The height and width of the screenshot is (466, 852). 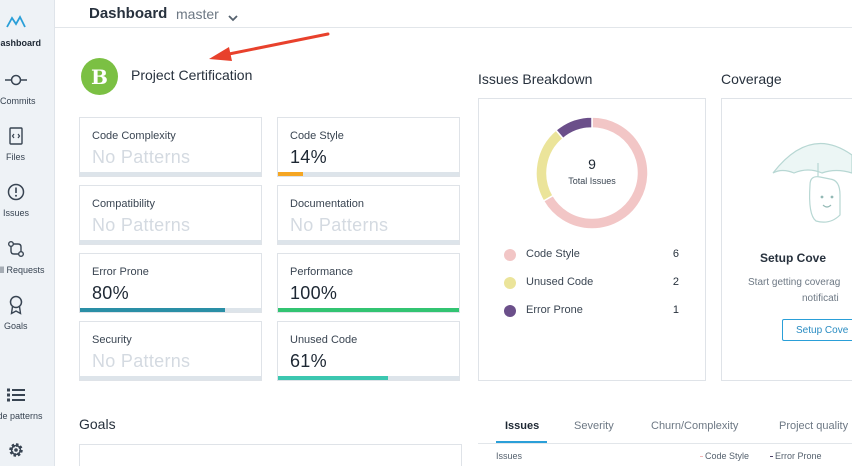 What do you see at coordinates (16, 192) in the screenshot?
I see `alert-circle-icon` at bounding box center [16, 192].